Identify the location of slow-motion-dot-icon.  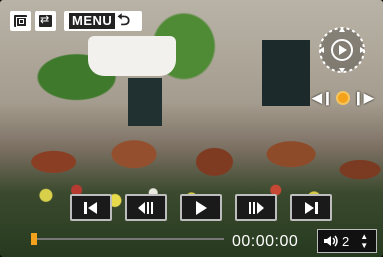
(342, 98).